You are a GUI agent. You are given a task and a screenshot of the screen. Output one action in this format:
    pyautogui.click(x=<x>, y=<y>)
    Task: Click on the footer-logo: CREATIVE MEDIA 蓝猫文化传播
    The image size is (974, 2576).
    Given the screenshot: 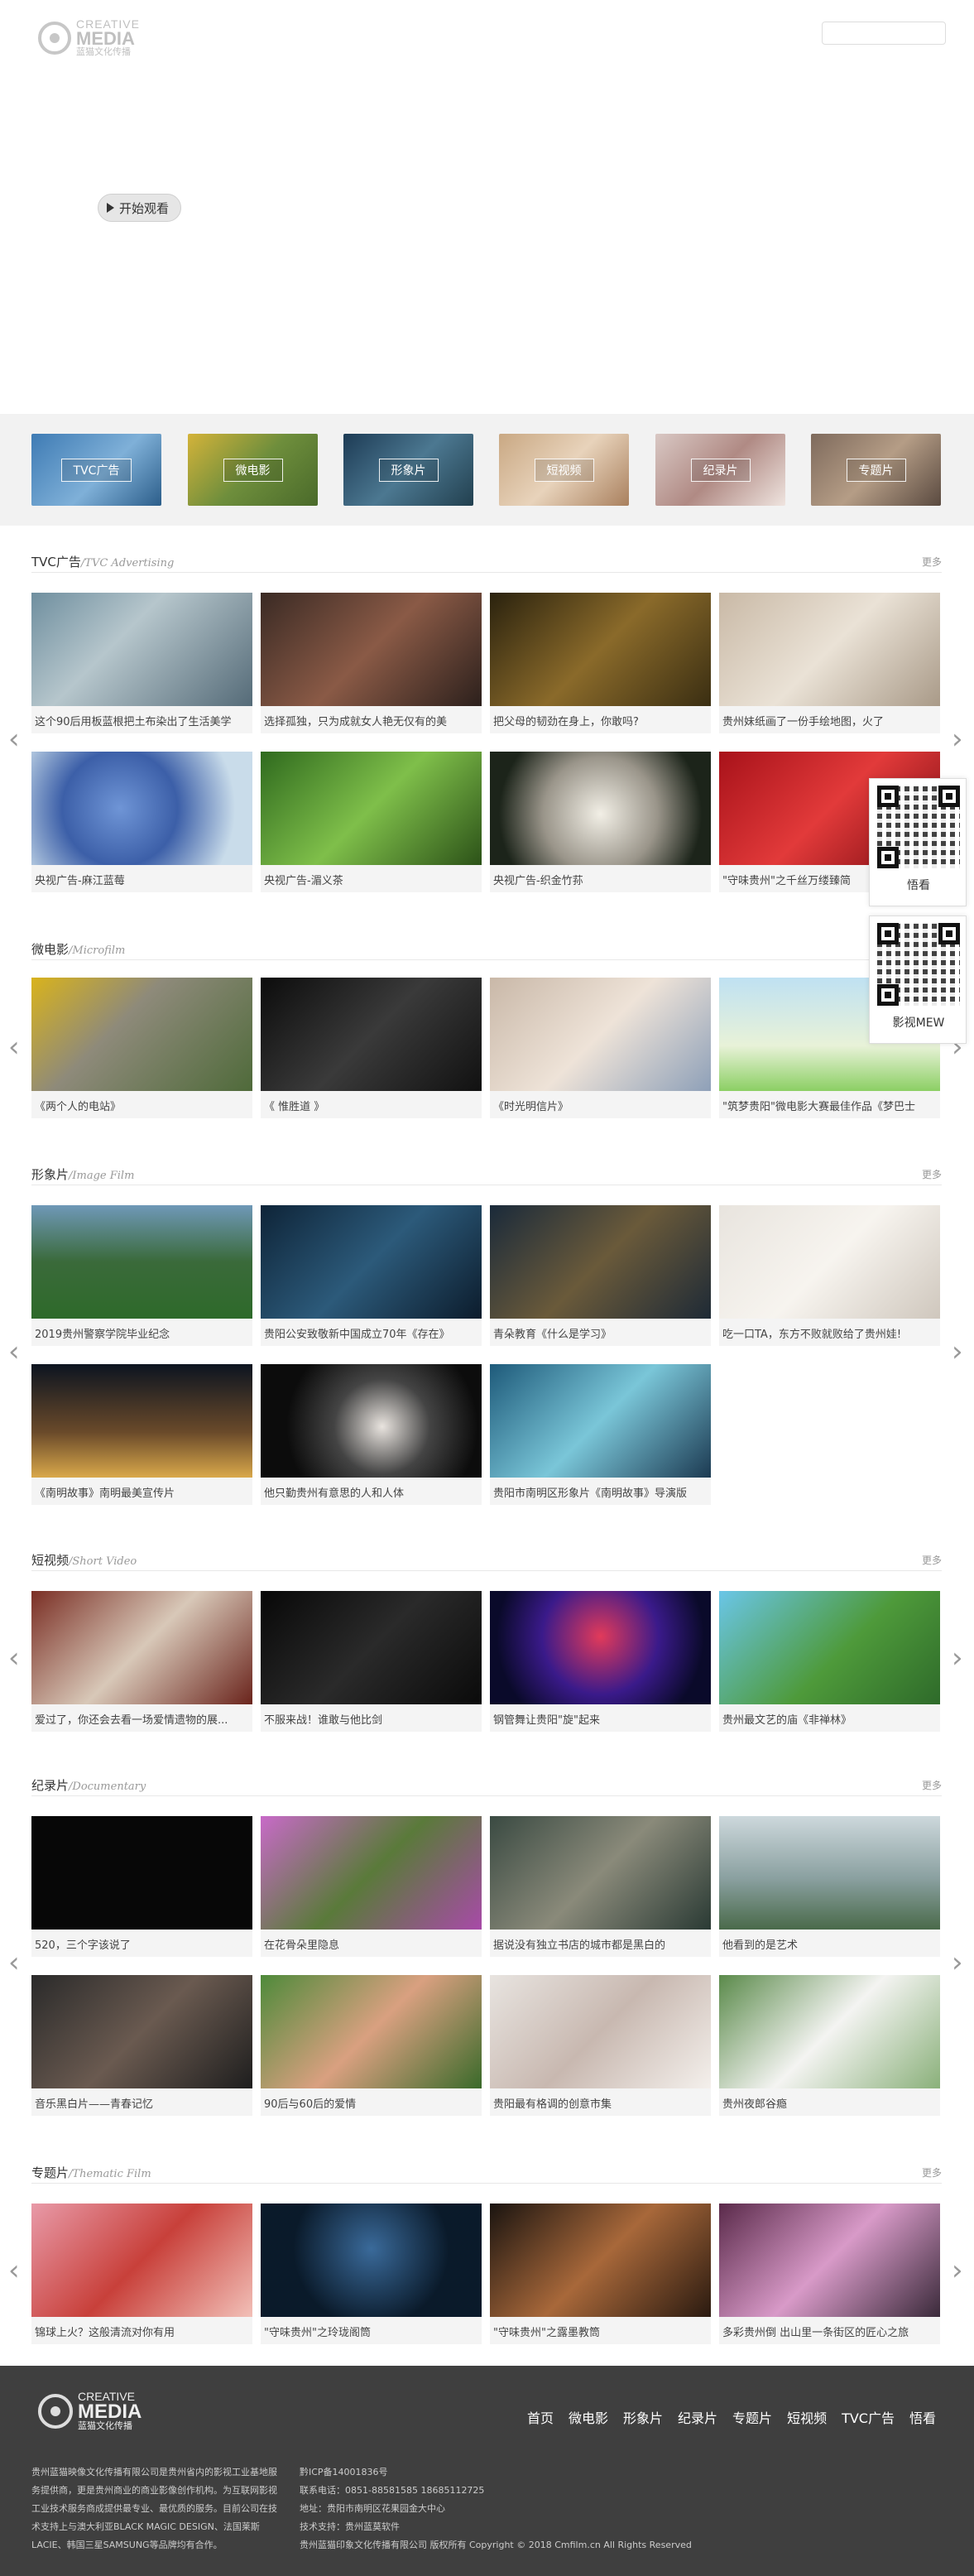 What is the action you would take?
    pyautogui.click(x=90, y=2411)
    